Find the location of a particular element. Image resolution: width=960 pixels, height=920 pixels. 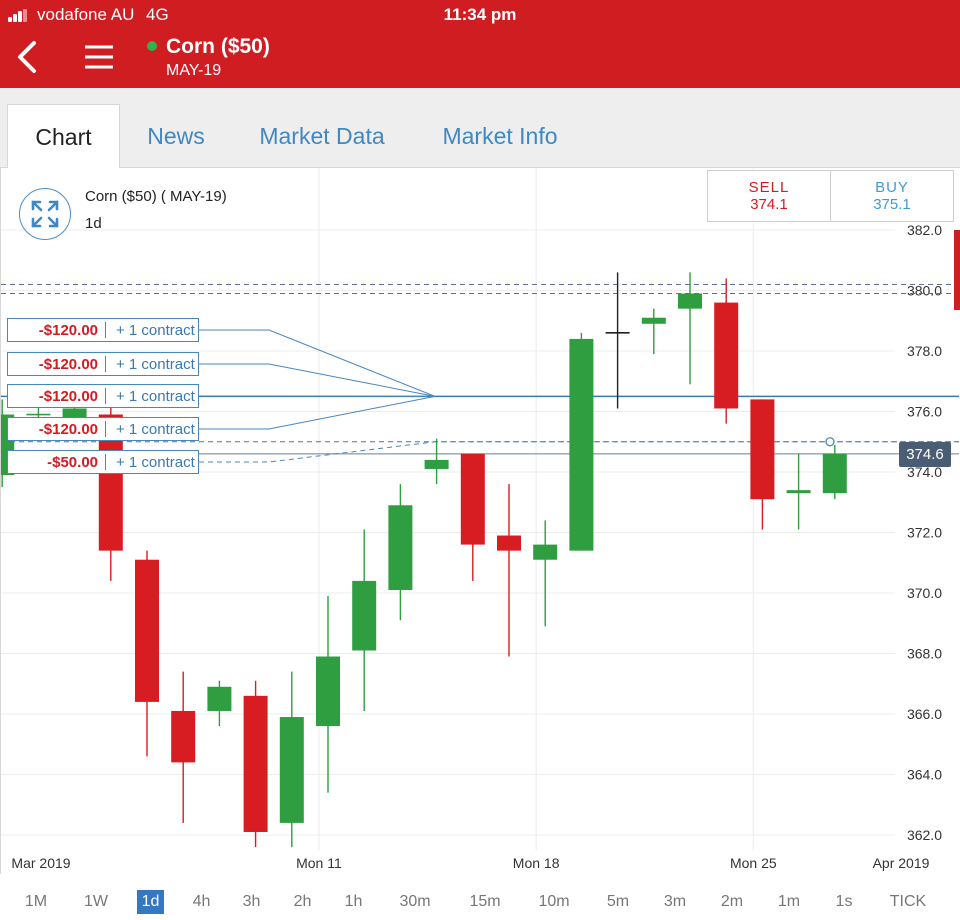

y-tick-label: 372.0 is located at coordinates (924, 533).